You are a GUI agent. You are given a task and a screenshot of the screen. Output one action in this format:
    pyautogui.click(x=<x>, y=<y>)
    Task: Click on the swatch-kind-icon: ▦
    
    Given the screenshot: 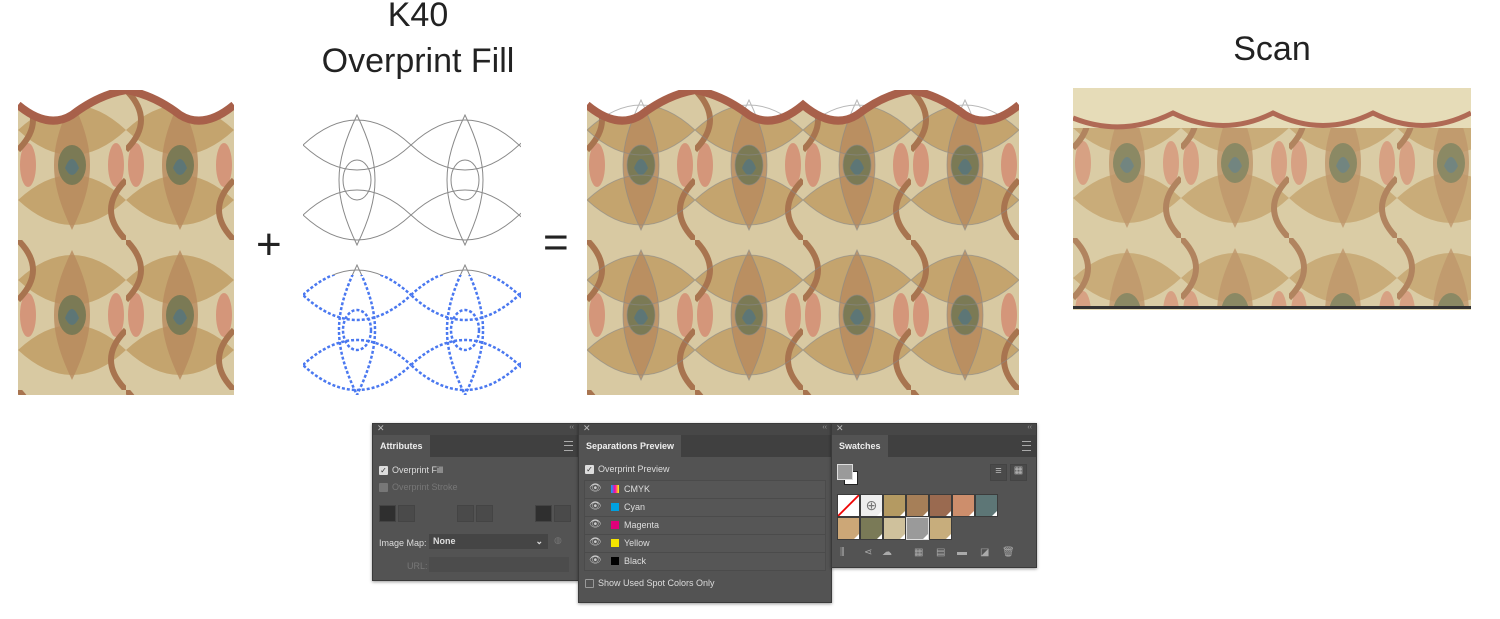 What is the action you would take?
    pyautogui.click(x=918, y=552)
    